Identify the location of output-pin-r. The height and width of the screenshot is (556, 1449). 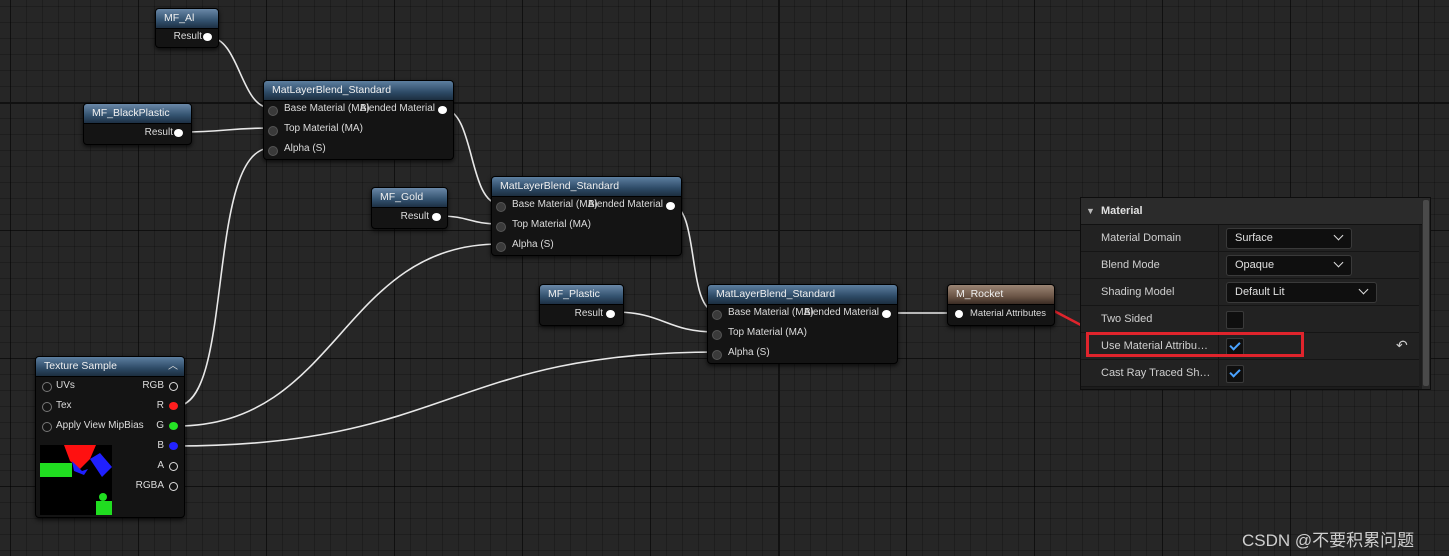
(173, 406).